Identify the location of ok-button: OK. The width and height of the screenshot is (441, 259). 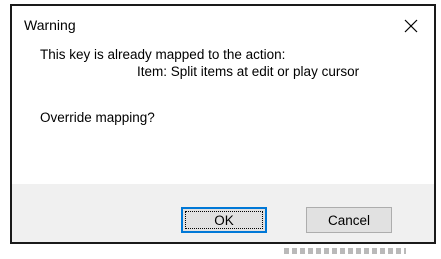
(224, 220).